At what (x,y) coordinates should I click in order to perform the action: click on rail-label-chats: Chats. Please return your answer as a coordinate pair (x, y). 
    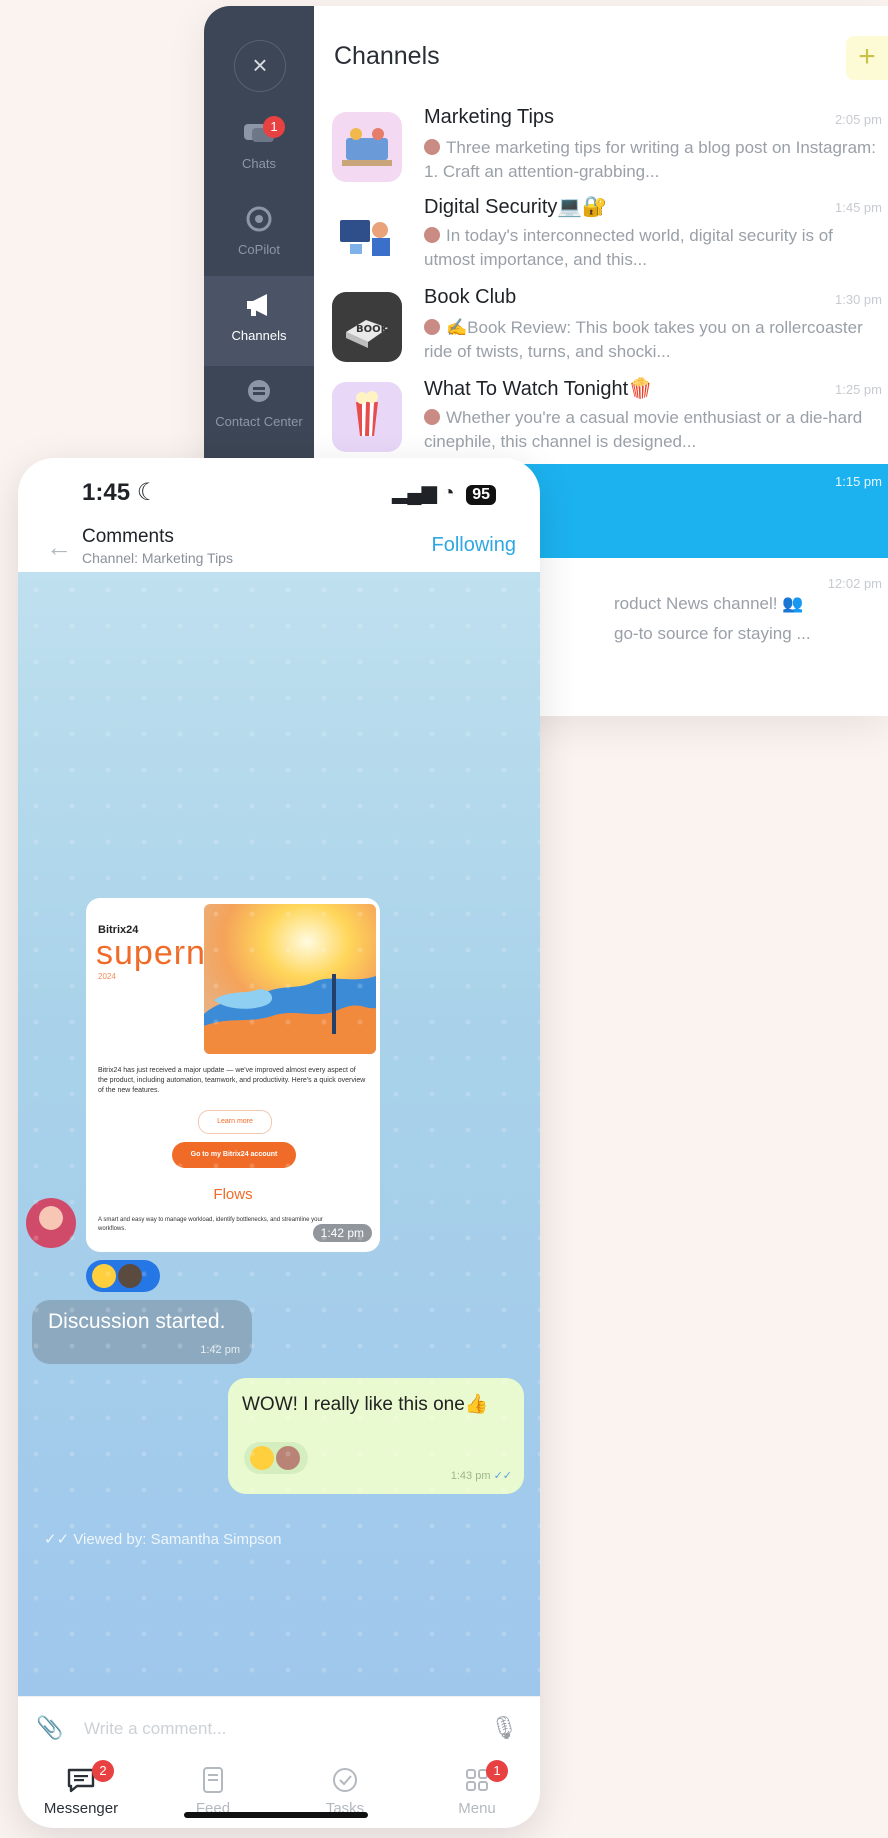
    Looking at the image, I should click on (259, 163).